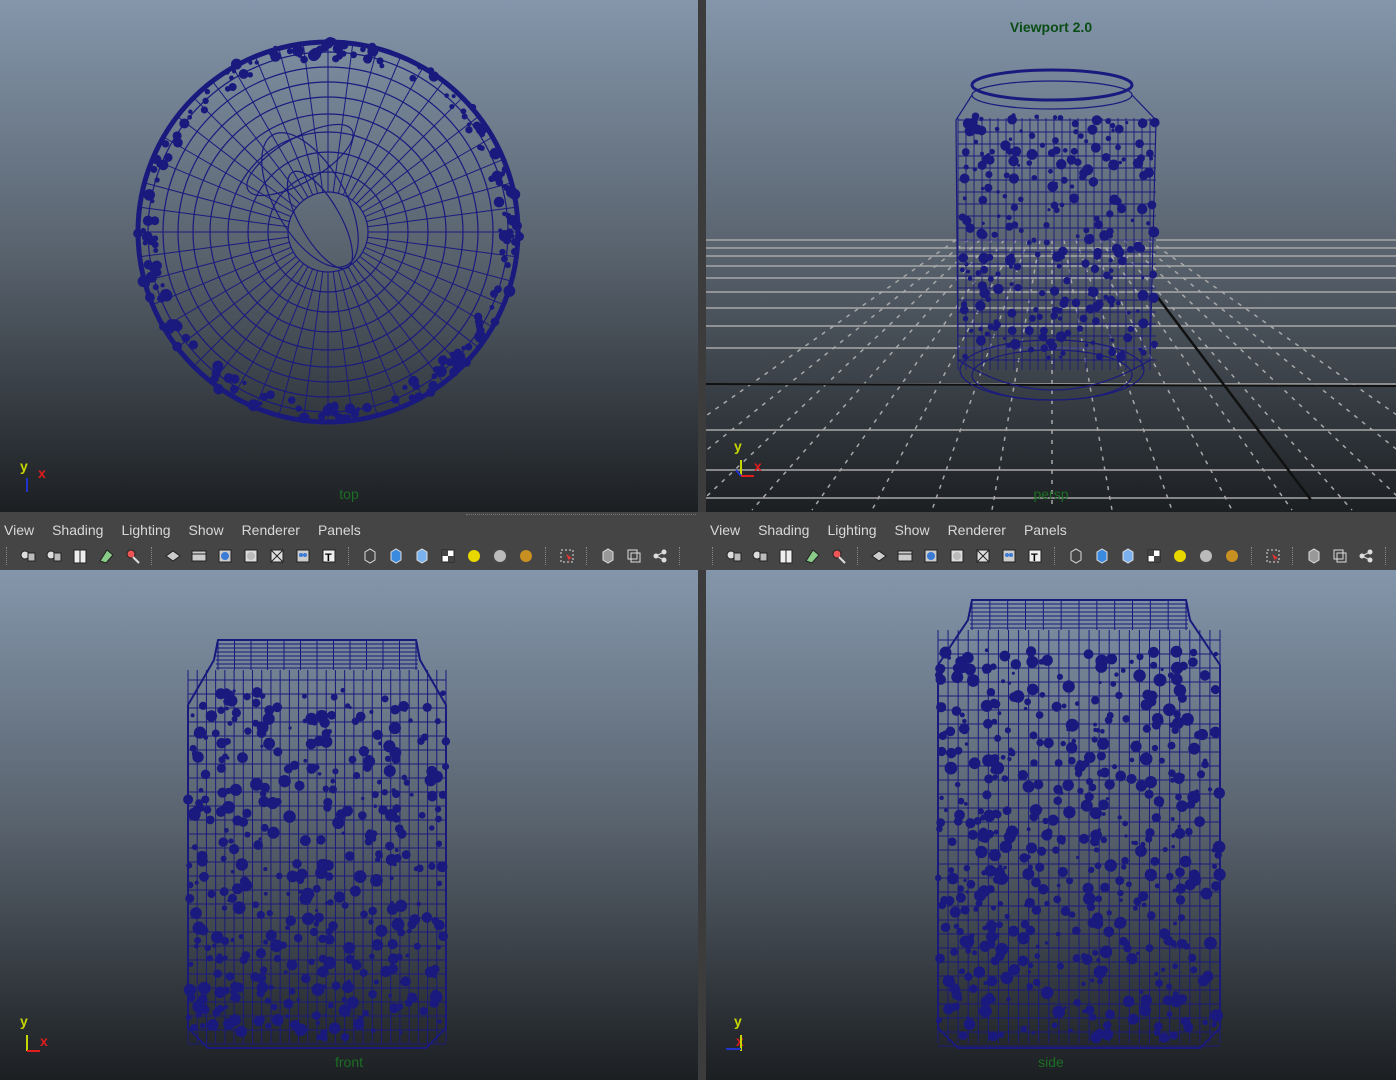  I want to click on camera-label-top: top, so click(349, 494).